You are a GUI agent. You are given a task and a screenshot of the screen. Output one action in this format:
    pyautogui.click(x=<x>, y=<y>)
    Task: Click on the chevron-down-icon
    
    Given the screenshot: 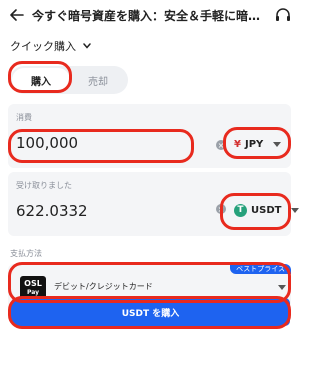 What is the action you would take?
    pyautogui.click(x=87, y=46)
    